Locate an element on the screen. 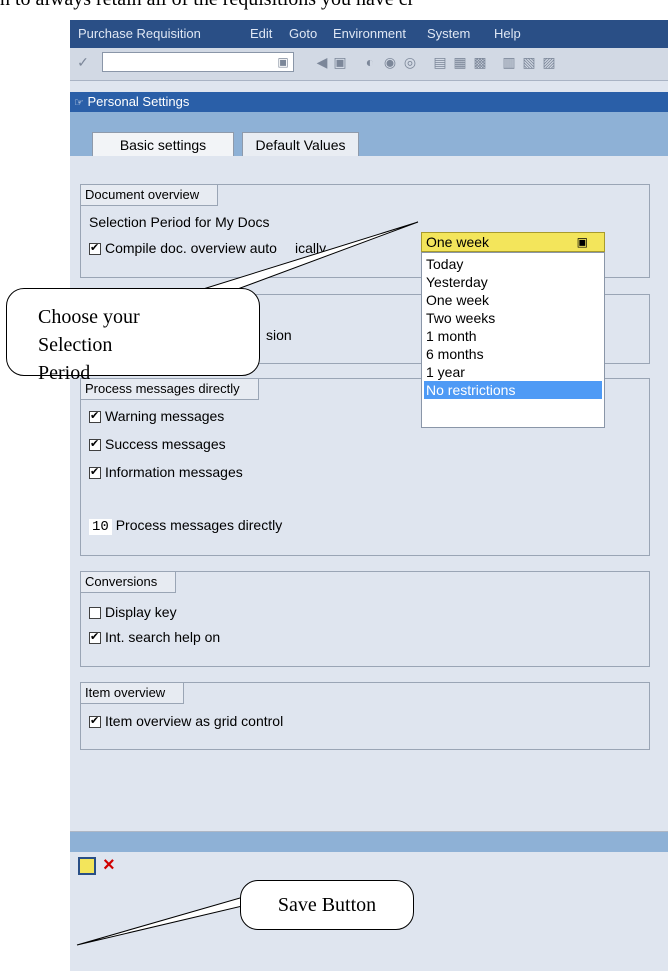 The height and width of the screenshot is (971, 668). compile-doc-overview-tail: ically is located at coordinates (310, 248).